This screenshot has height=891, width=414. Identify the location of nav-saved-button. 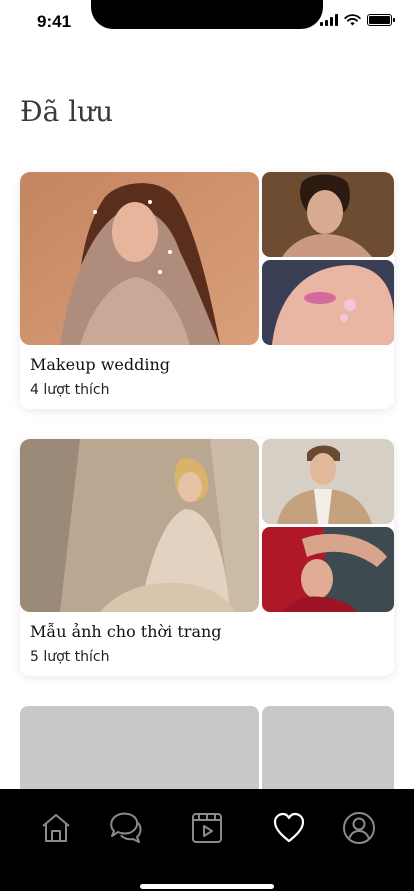
(289, 828).